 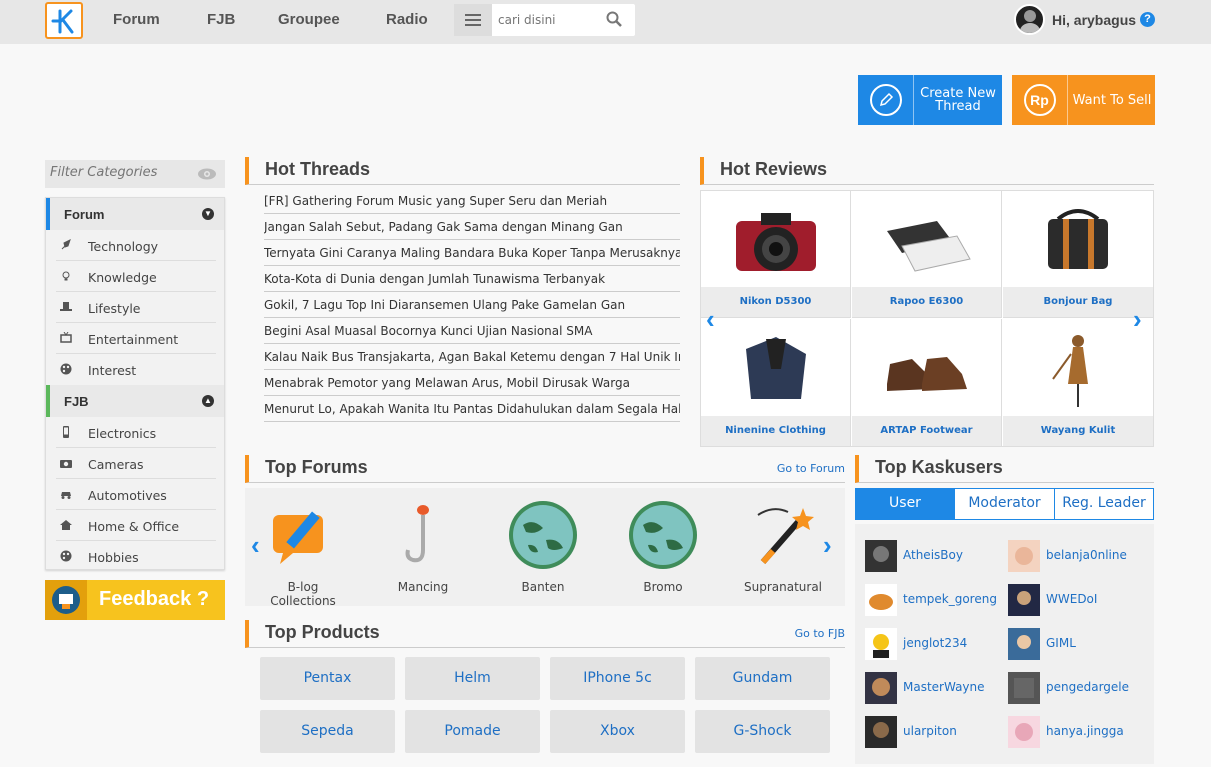 I want to click on hamburger-menu-button, so click(x=473, y=20).